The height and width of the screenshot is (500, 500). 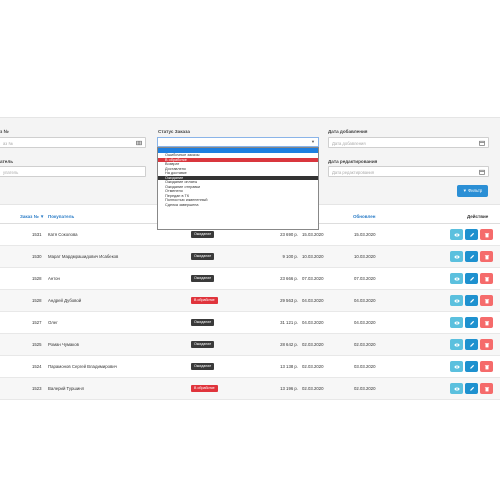 I want to click on date-added: 10.03.2020, so click(x=313, y=256).